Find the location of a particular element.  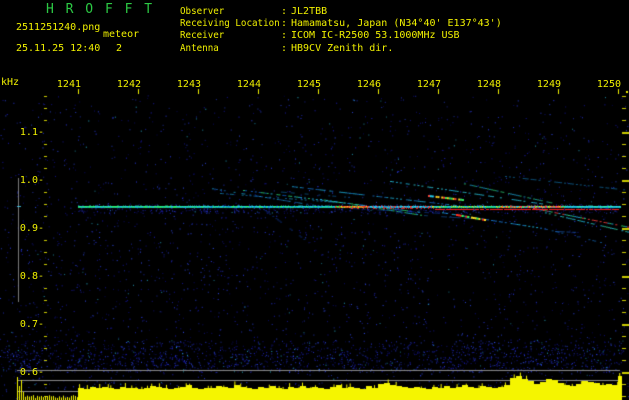

capture-datetime: 25.11.25 12:40 is located at coordinates (58, 48).